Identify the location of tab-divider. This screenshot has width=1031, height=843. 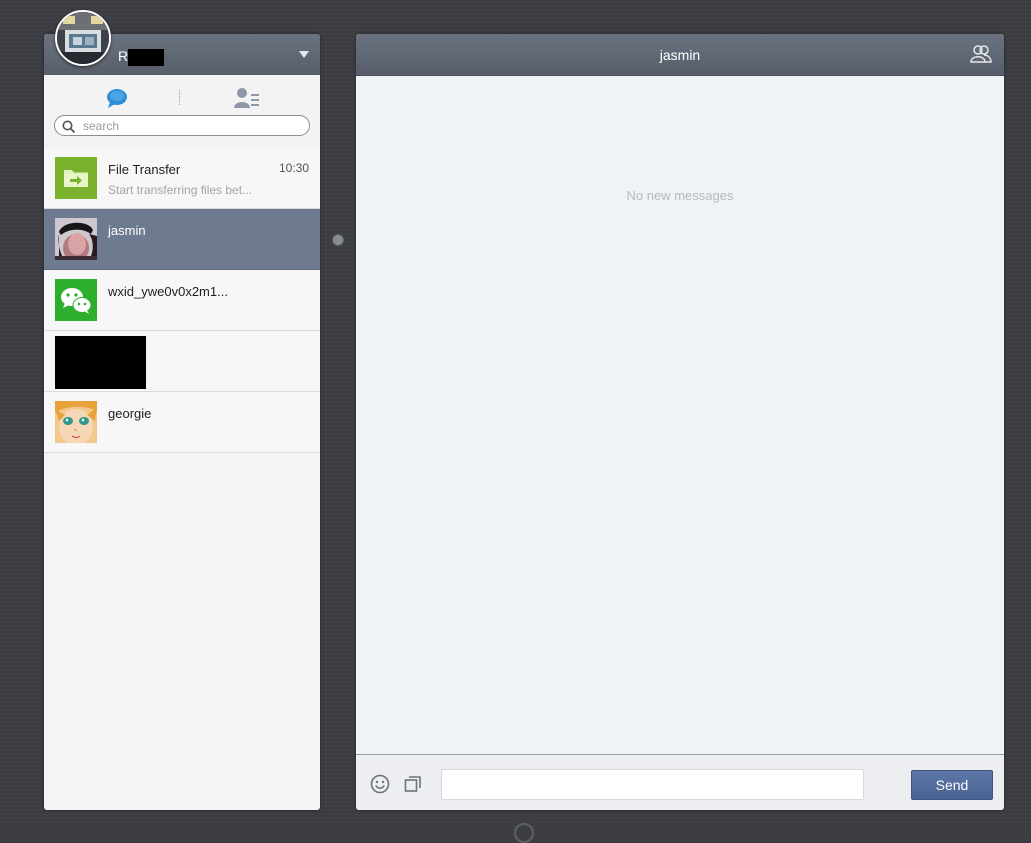
(179, 97).